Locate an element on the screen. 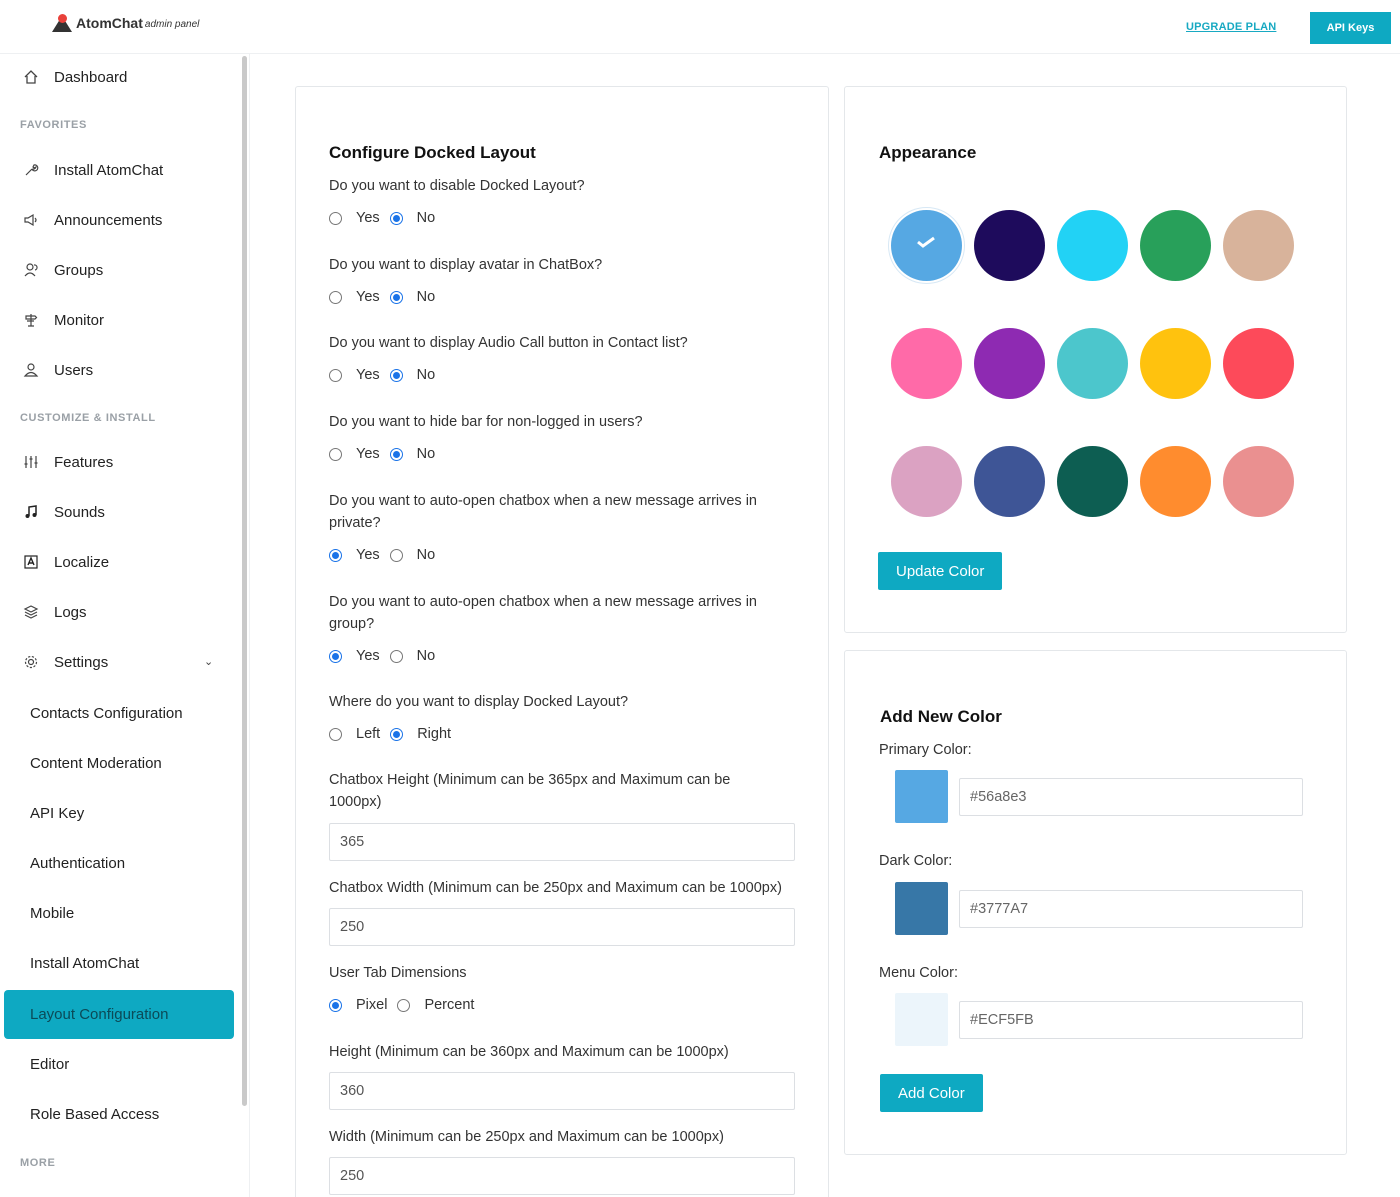 This screenshot has width=1400, height=1197. sidebar-subitem-layout-configuration: Layout Configuration is located at coordinates (119, 1014).